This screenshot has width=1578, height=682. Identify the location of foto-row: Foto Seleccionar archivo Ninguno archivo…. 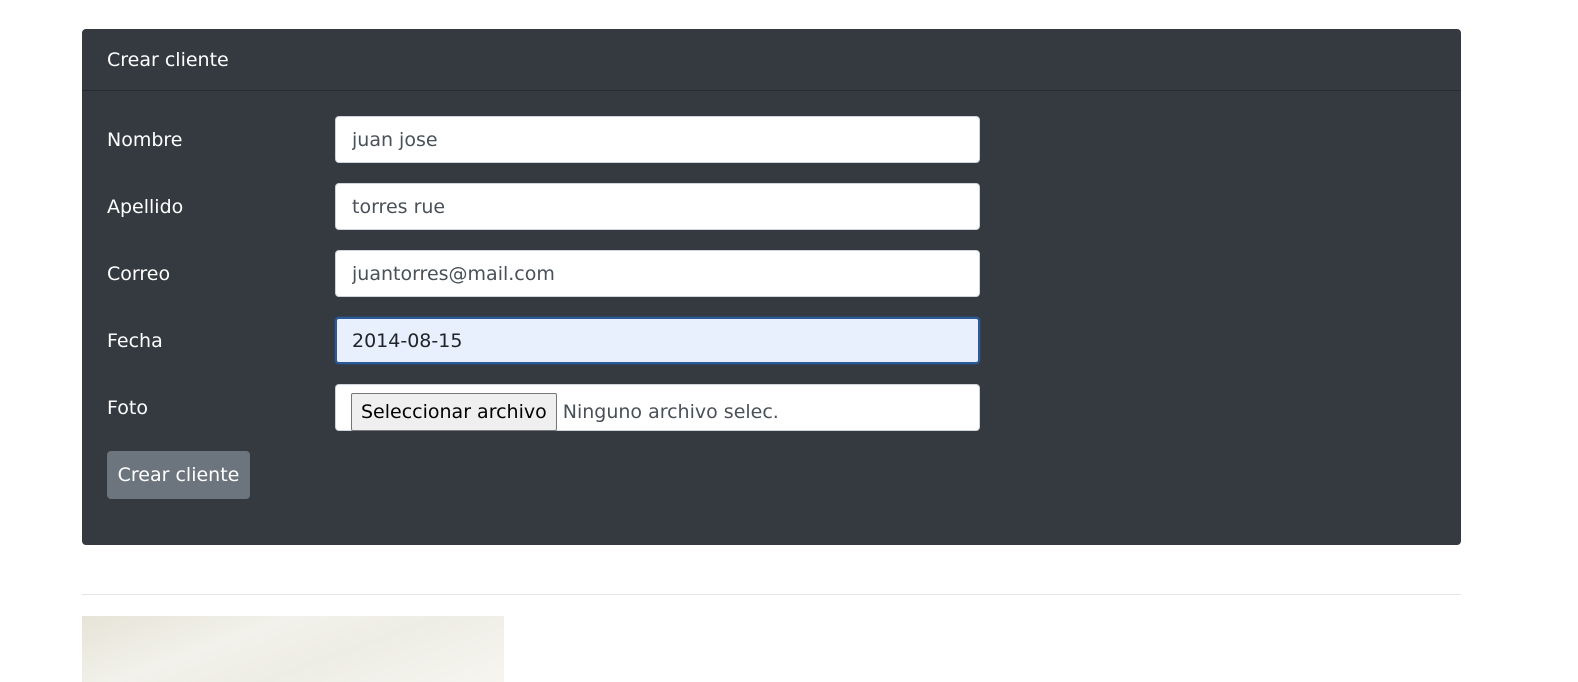
(543, 407).